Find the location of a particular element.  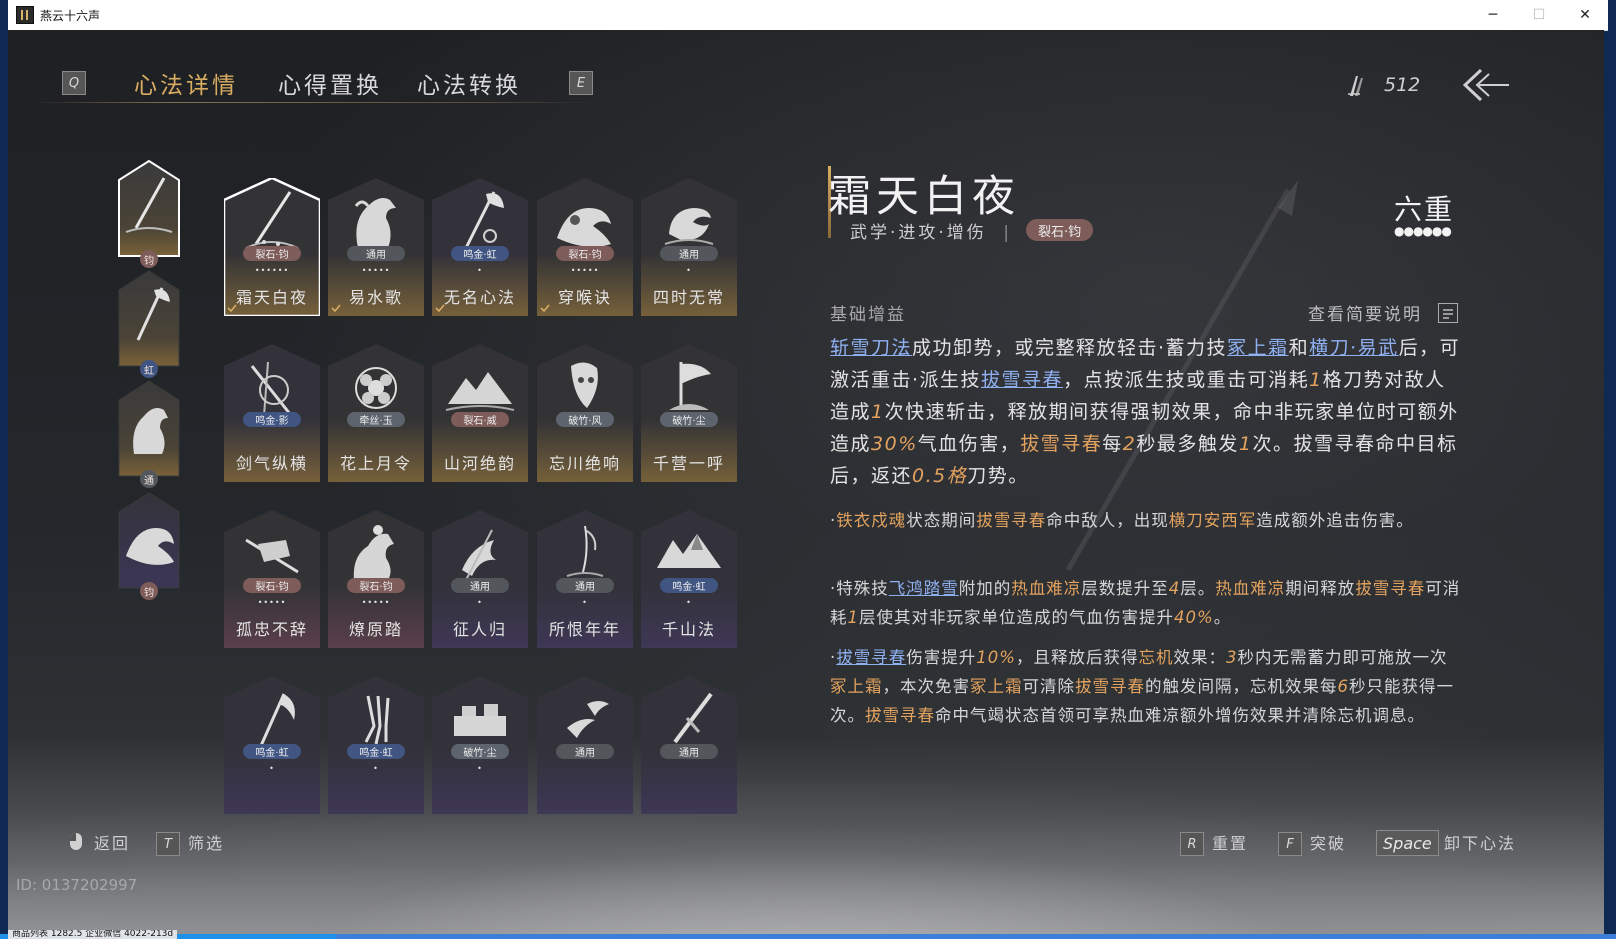

skill-card: 裂石·威 山河绝韵 is located at coordinates (480, 413).